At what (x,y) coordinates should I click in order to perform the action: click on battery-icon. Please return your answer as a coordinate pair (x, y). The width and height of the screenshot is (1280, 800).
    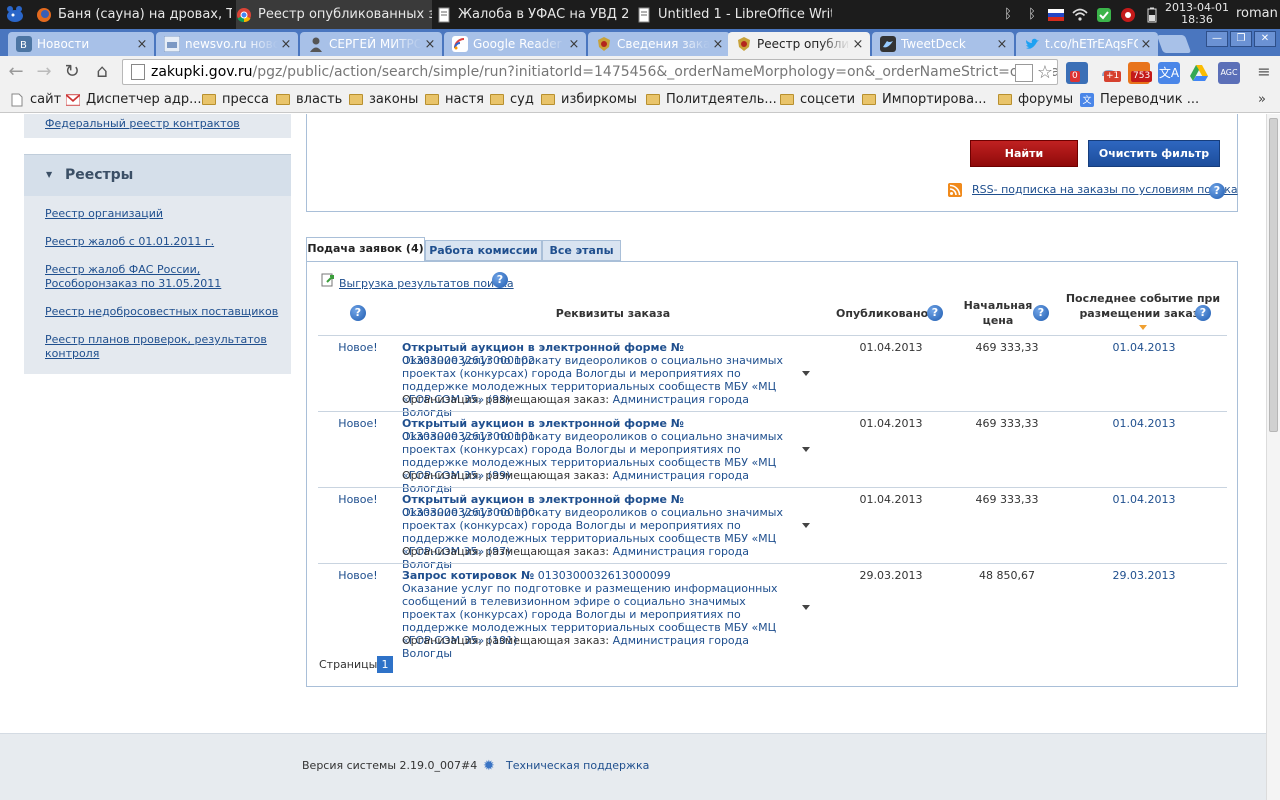
    Looking at the image, I should click on (1152, 15).